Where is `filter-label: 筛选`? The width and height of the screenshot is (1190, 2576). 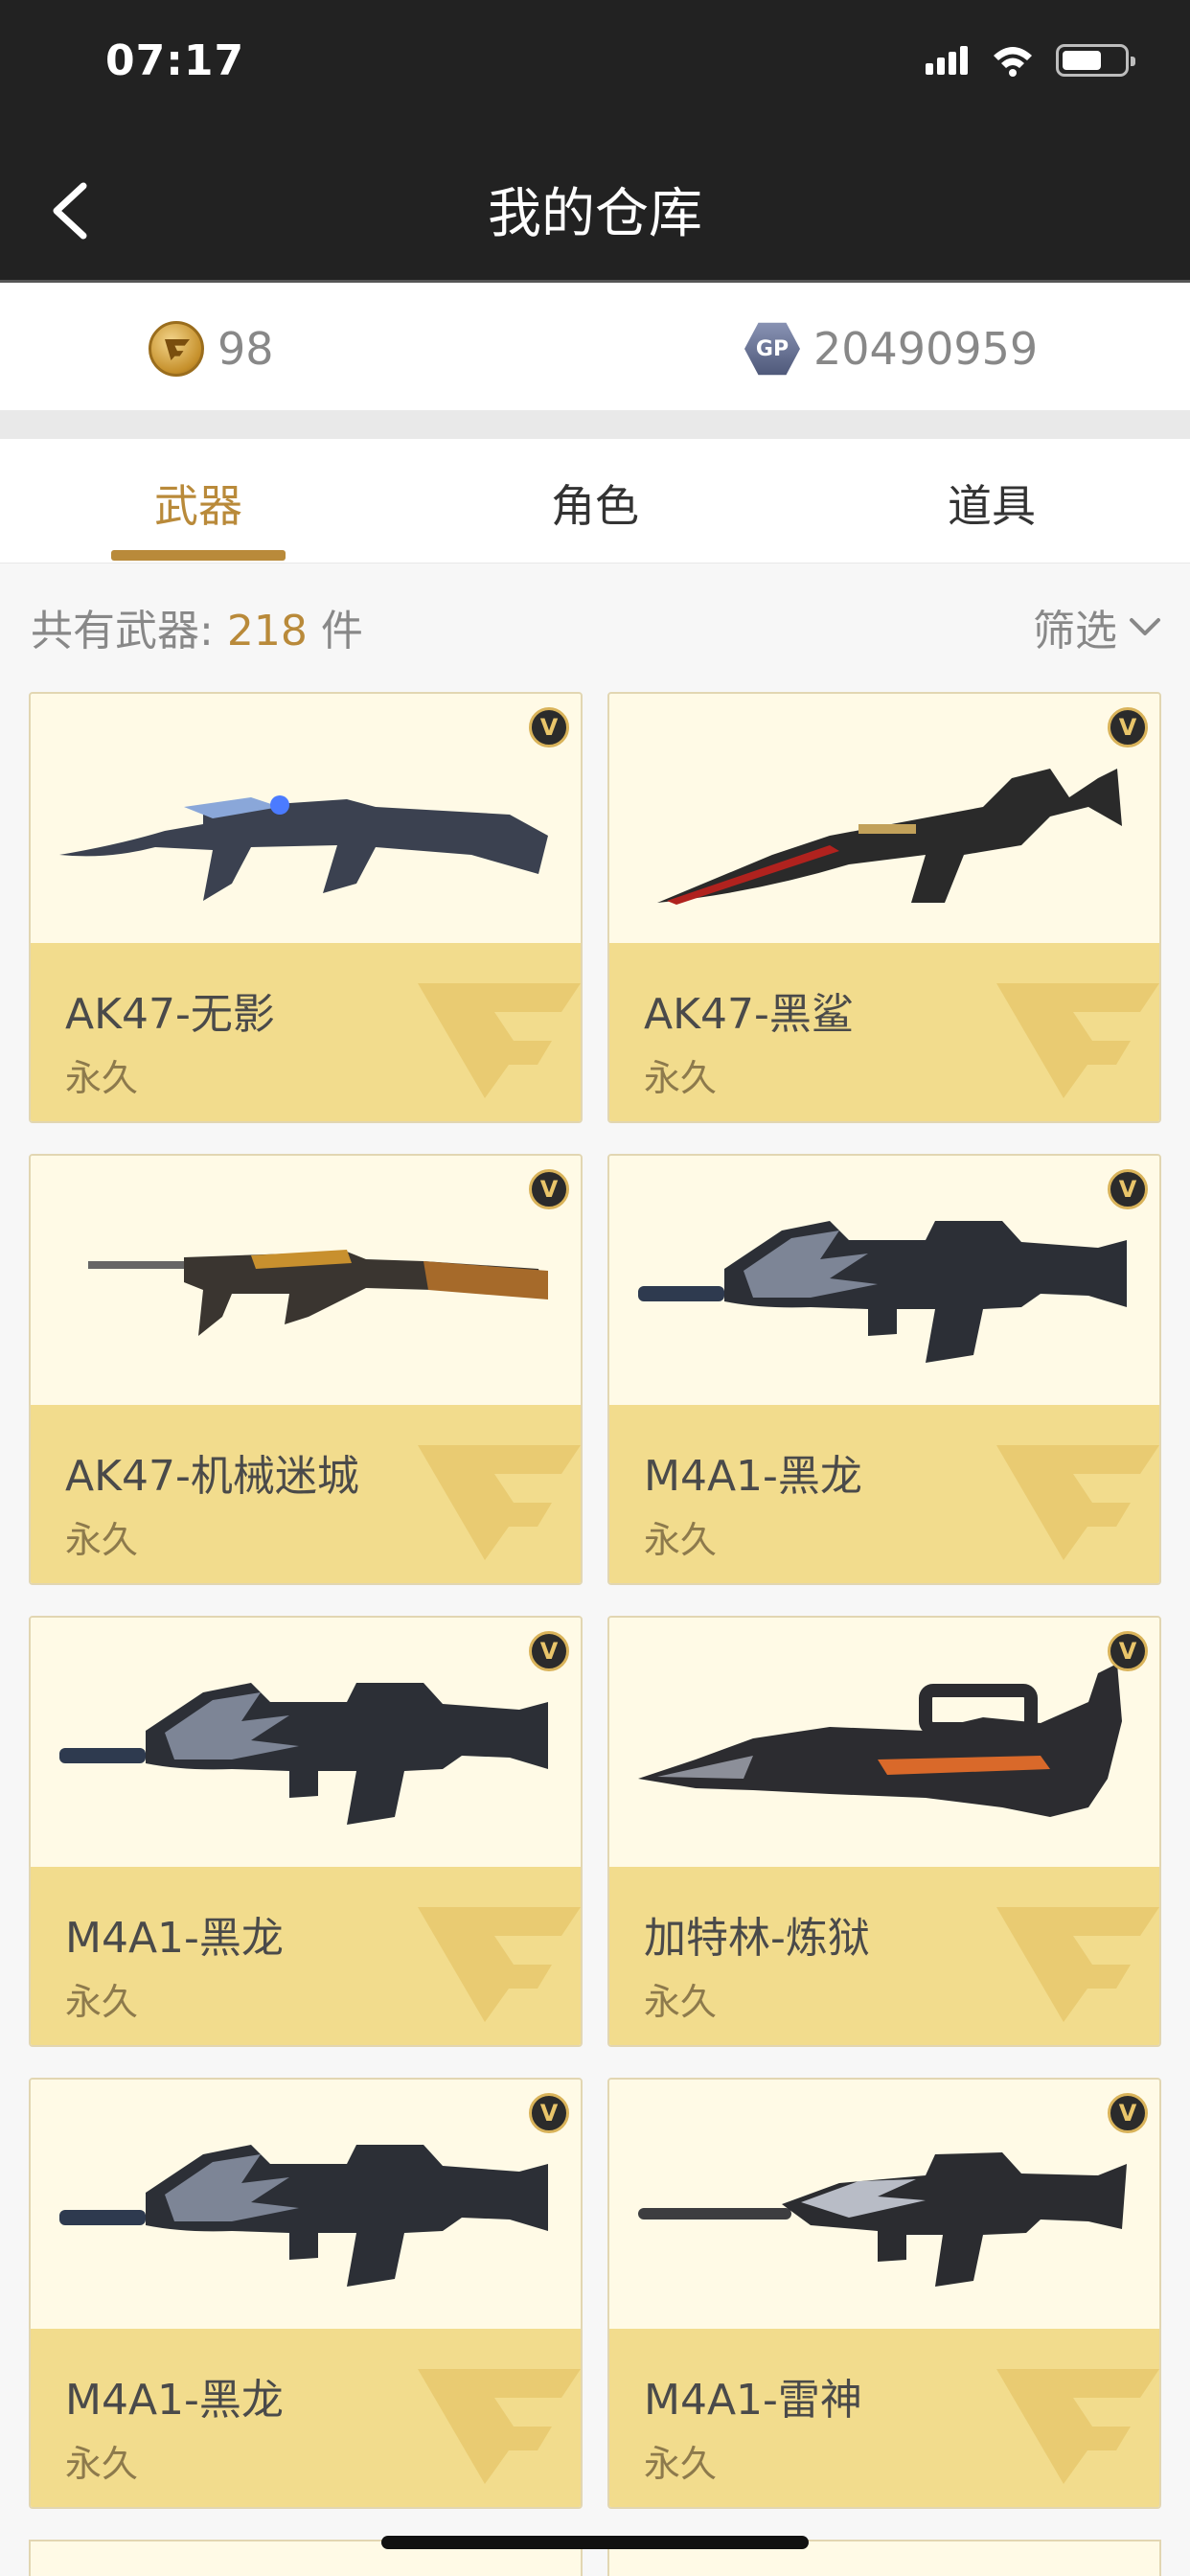
filter-label: 筛选 is located at coordinates (1075, 631).